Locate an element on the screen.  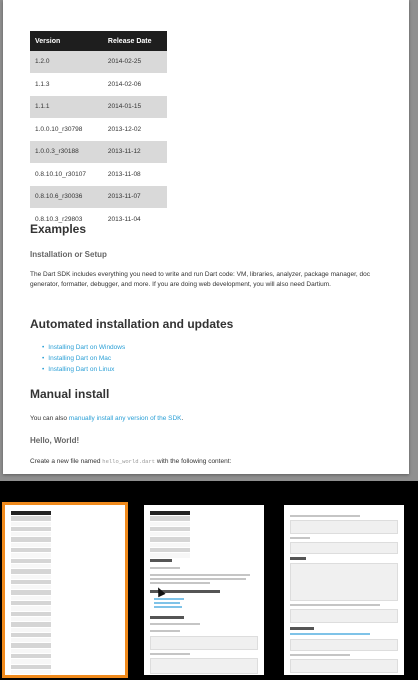
version-cell: 1.2.0 is located at coordinates (66, 62).